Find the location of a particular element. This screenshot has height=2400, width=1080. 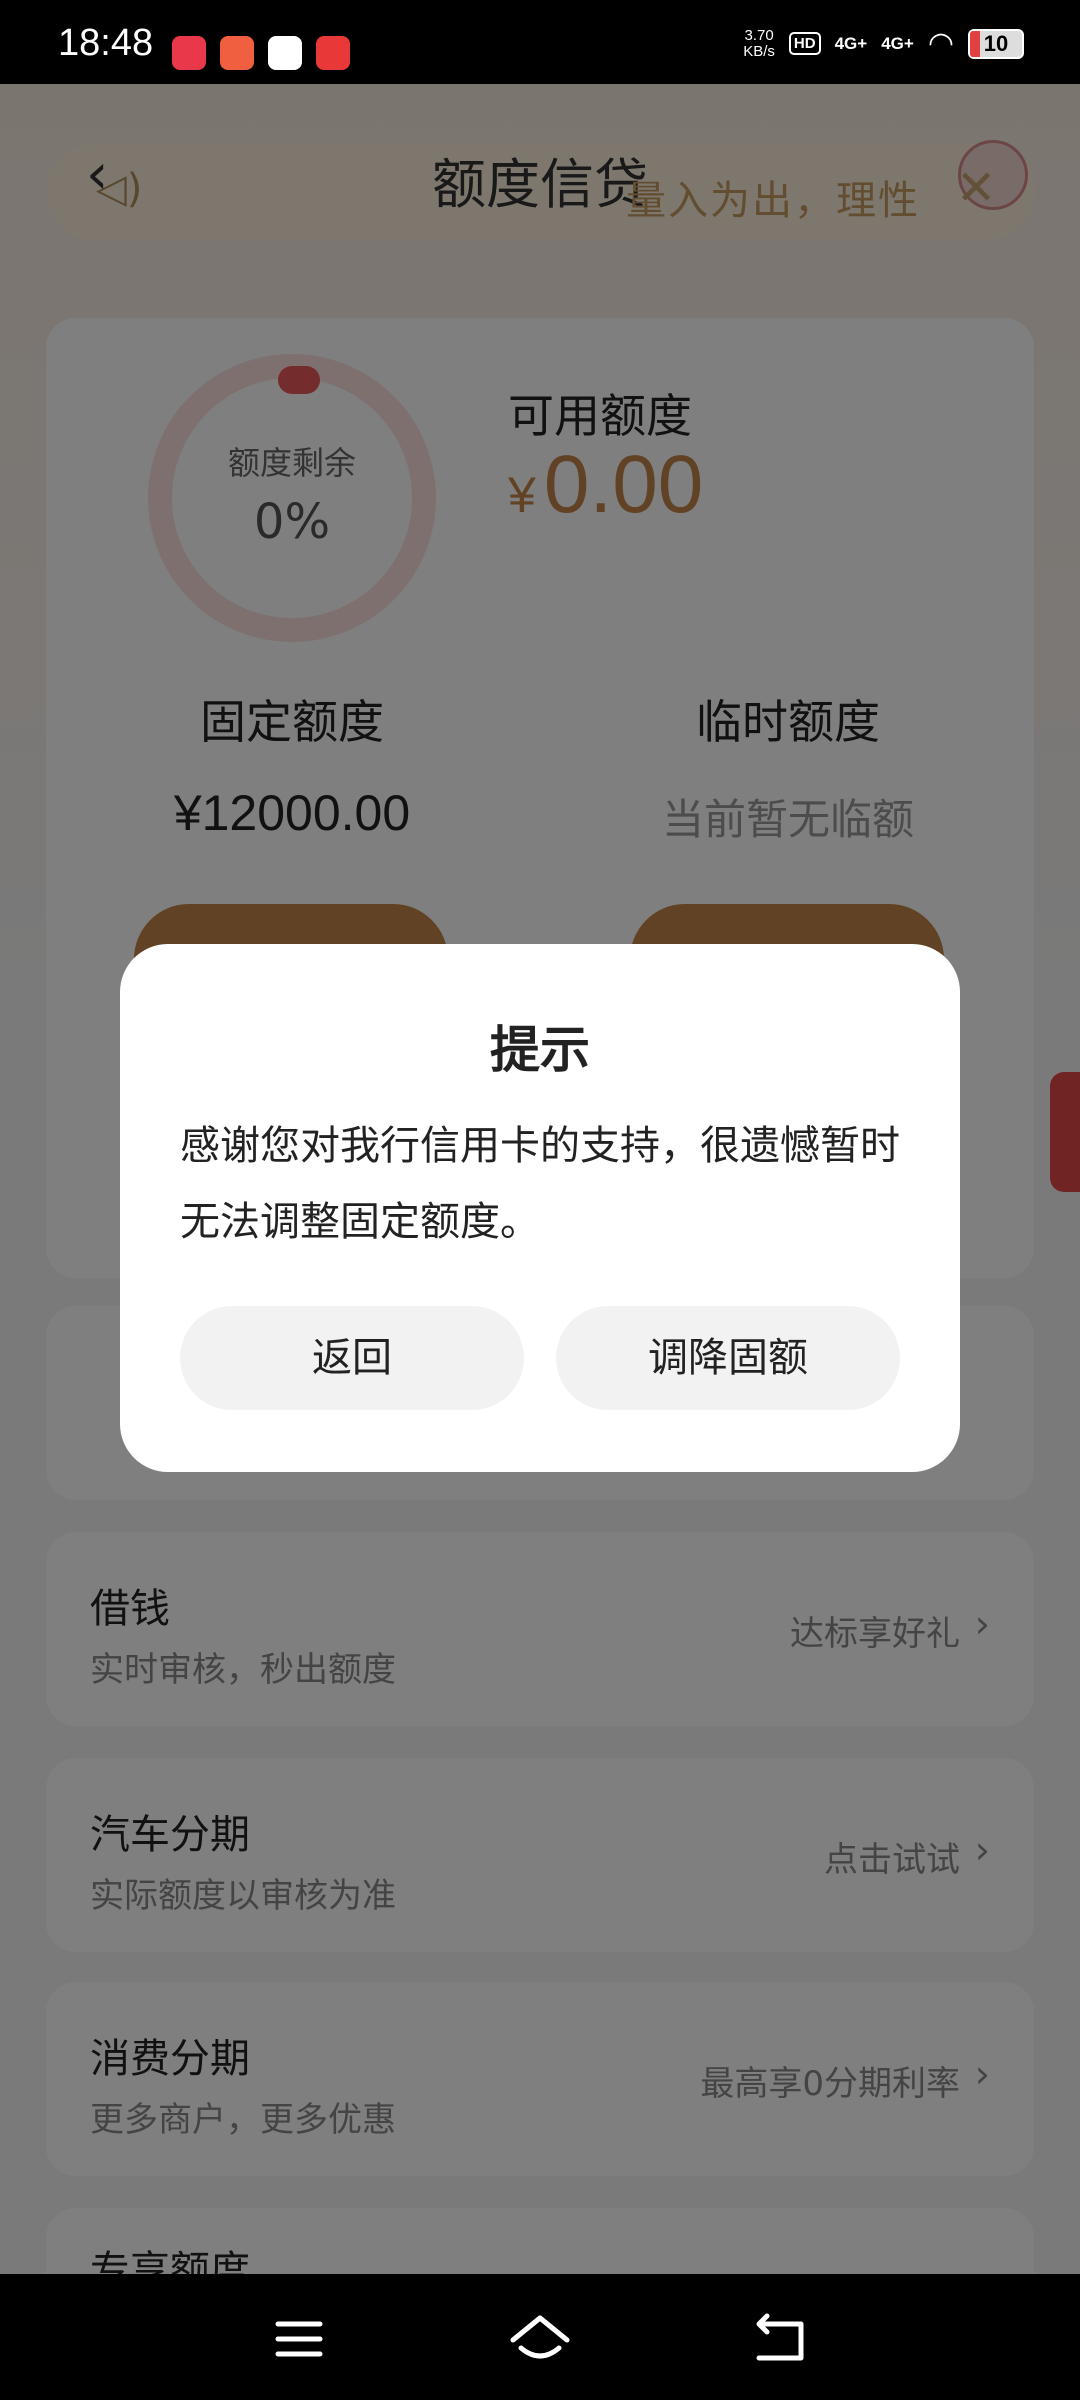

status-bar: 18:48 3.70 KB/s HD 4G+ 4G+ ◠ 10 is located at coordinates (540, 42).